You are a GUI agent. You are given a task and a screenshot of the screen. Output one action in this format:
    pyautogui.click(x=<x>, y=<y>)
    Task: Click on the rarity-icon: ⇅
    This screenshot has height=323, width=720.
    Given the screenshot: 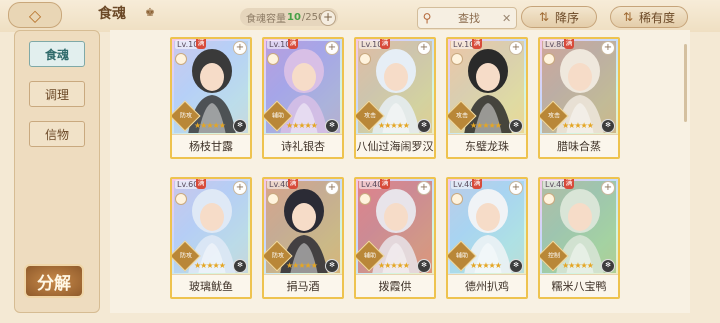 What is the action you would take?
    pyautogui.click(x=628, y=17)
    